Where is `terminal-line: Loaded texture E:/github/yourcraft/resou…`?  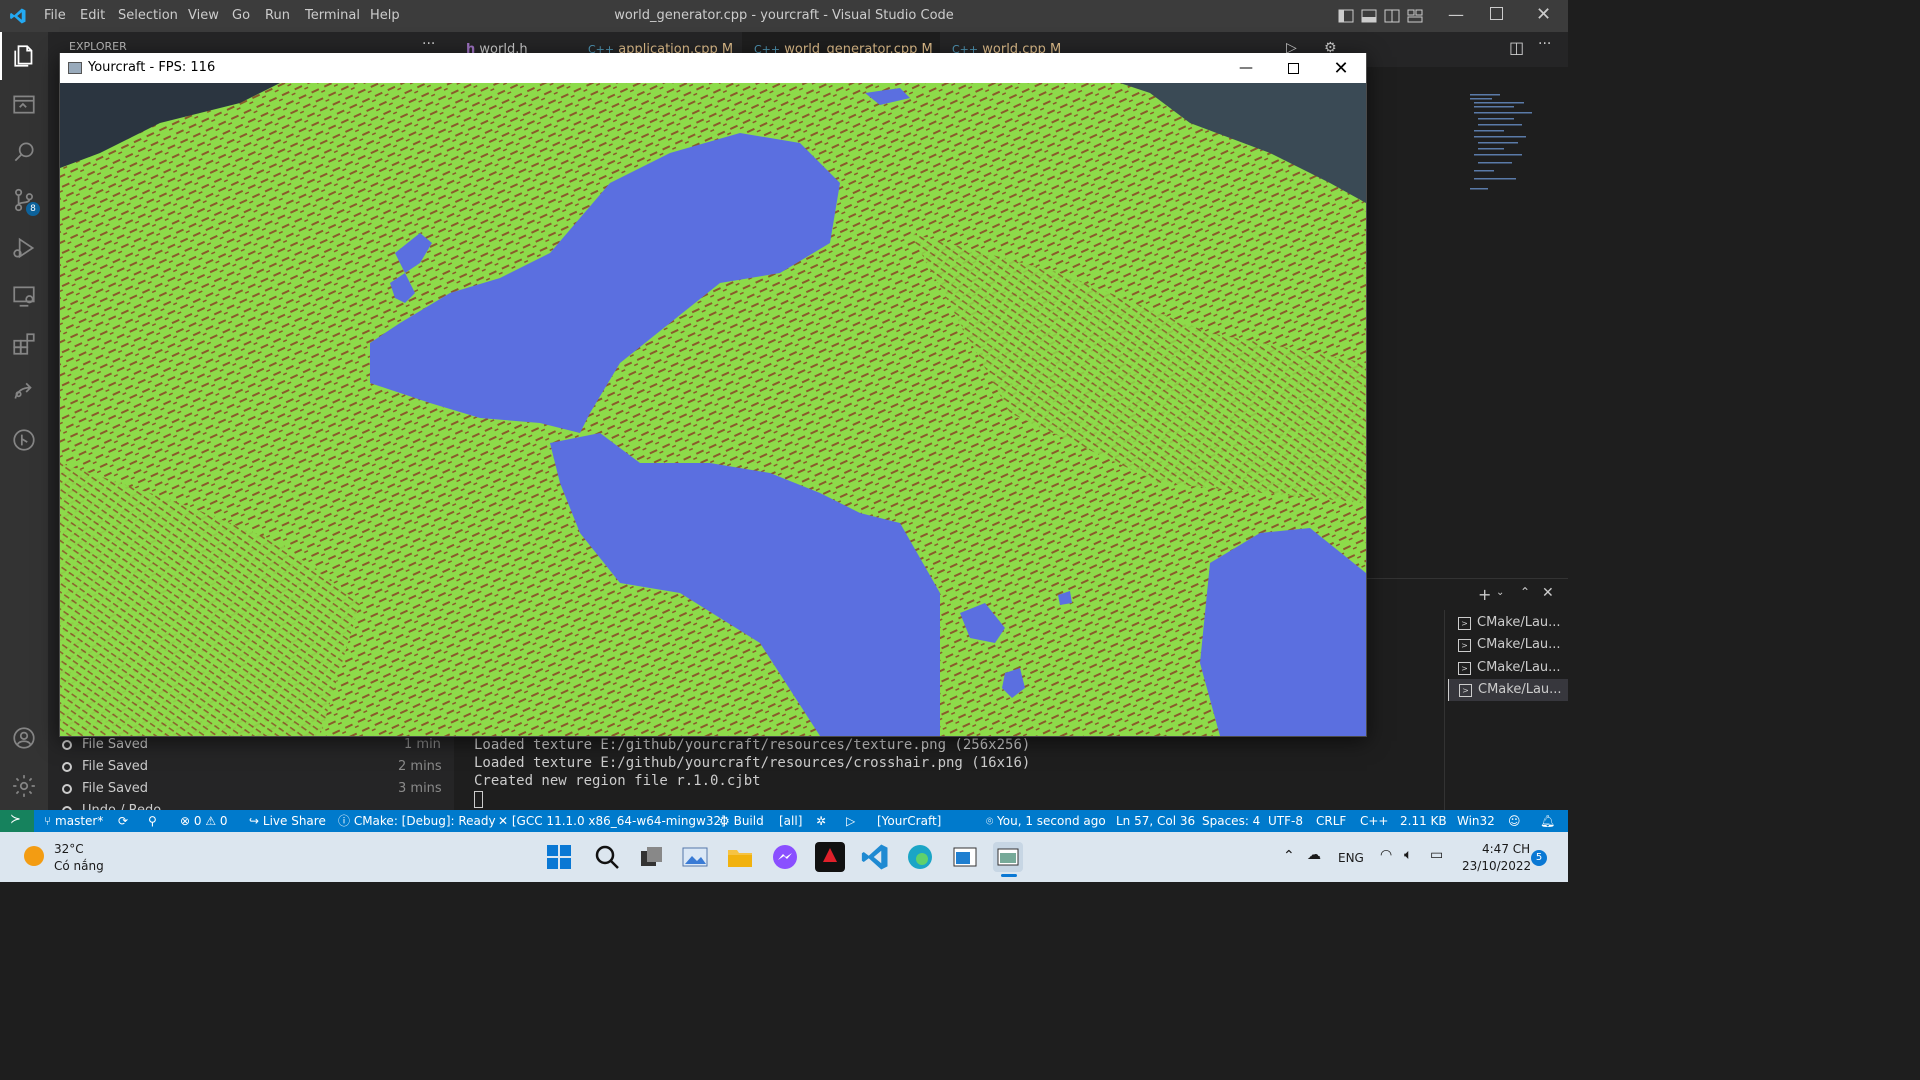
terminal-line: Loaded texture E:/github/yourcraft/resou… is located at coordinates (752, 745).